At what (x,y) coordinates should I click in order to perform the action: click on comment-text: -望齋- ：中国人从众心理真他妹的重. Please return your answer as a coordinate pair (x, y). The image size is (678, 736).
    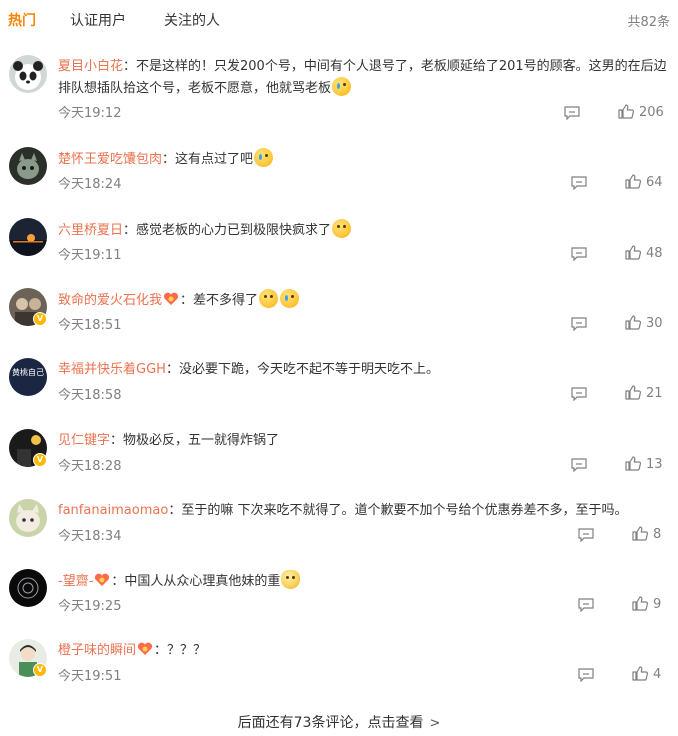
    Looking at the image, I should click on (363, 581).